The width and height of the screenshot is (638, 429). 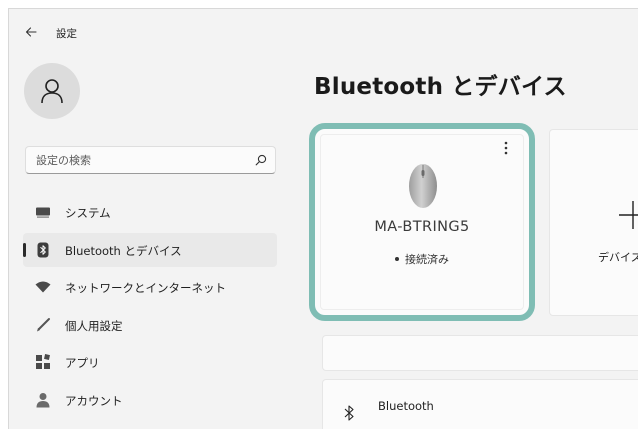 I want to click on add-device-card: デバイスの, so click(x=593, y=222).